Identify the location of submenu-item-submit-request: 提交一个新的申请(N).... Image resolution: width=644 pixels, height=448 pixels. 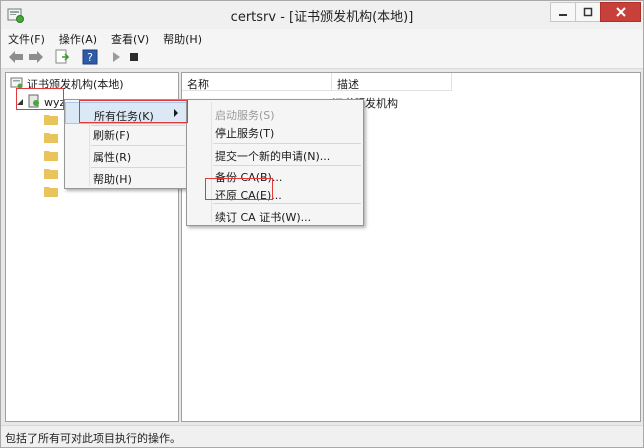
(275, 154).